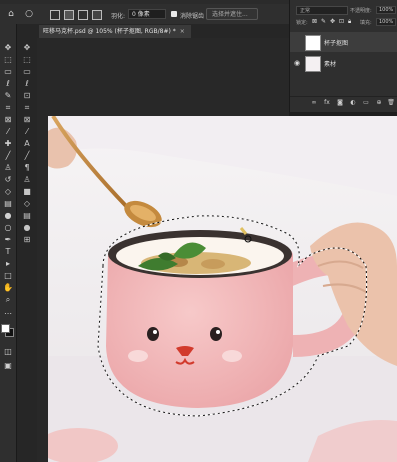 This screenshot has height=462, width=397. I want to click on layer-row: 杯子抠图, so click(343, 42).